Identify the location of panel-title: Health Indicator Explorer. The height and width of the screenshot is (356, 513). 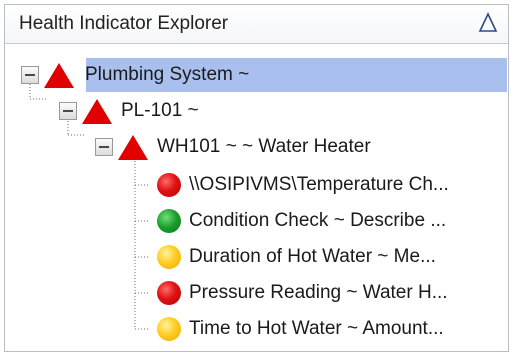
(124, 23).